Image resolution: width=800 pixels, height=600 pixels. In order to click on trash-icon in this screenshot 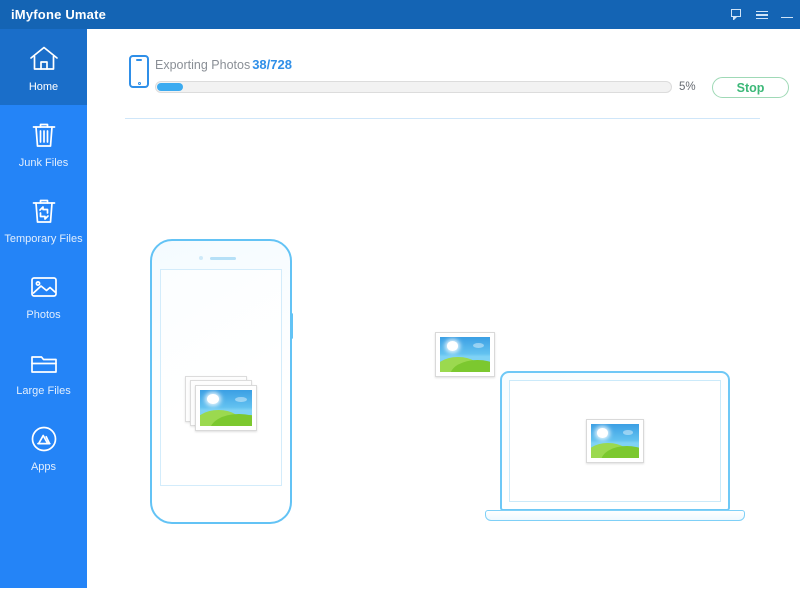, I will do `click(44, 135)`.